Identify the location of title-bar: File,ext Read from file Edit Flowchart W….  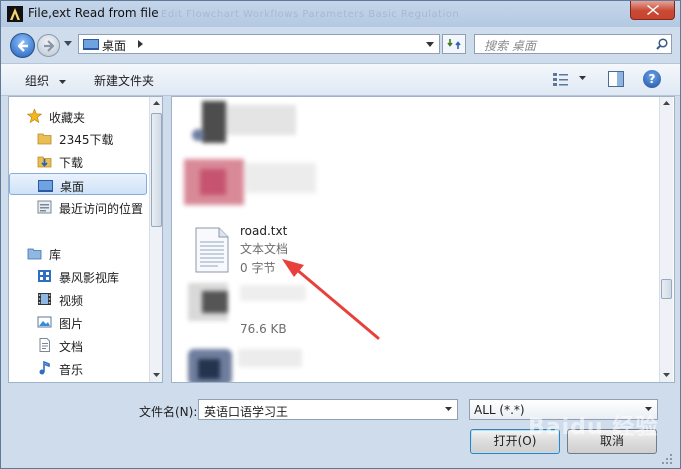
(340, 14).